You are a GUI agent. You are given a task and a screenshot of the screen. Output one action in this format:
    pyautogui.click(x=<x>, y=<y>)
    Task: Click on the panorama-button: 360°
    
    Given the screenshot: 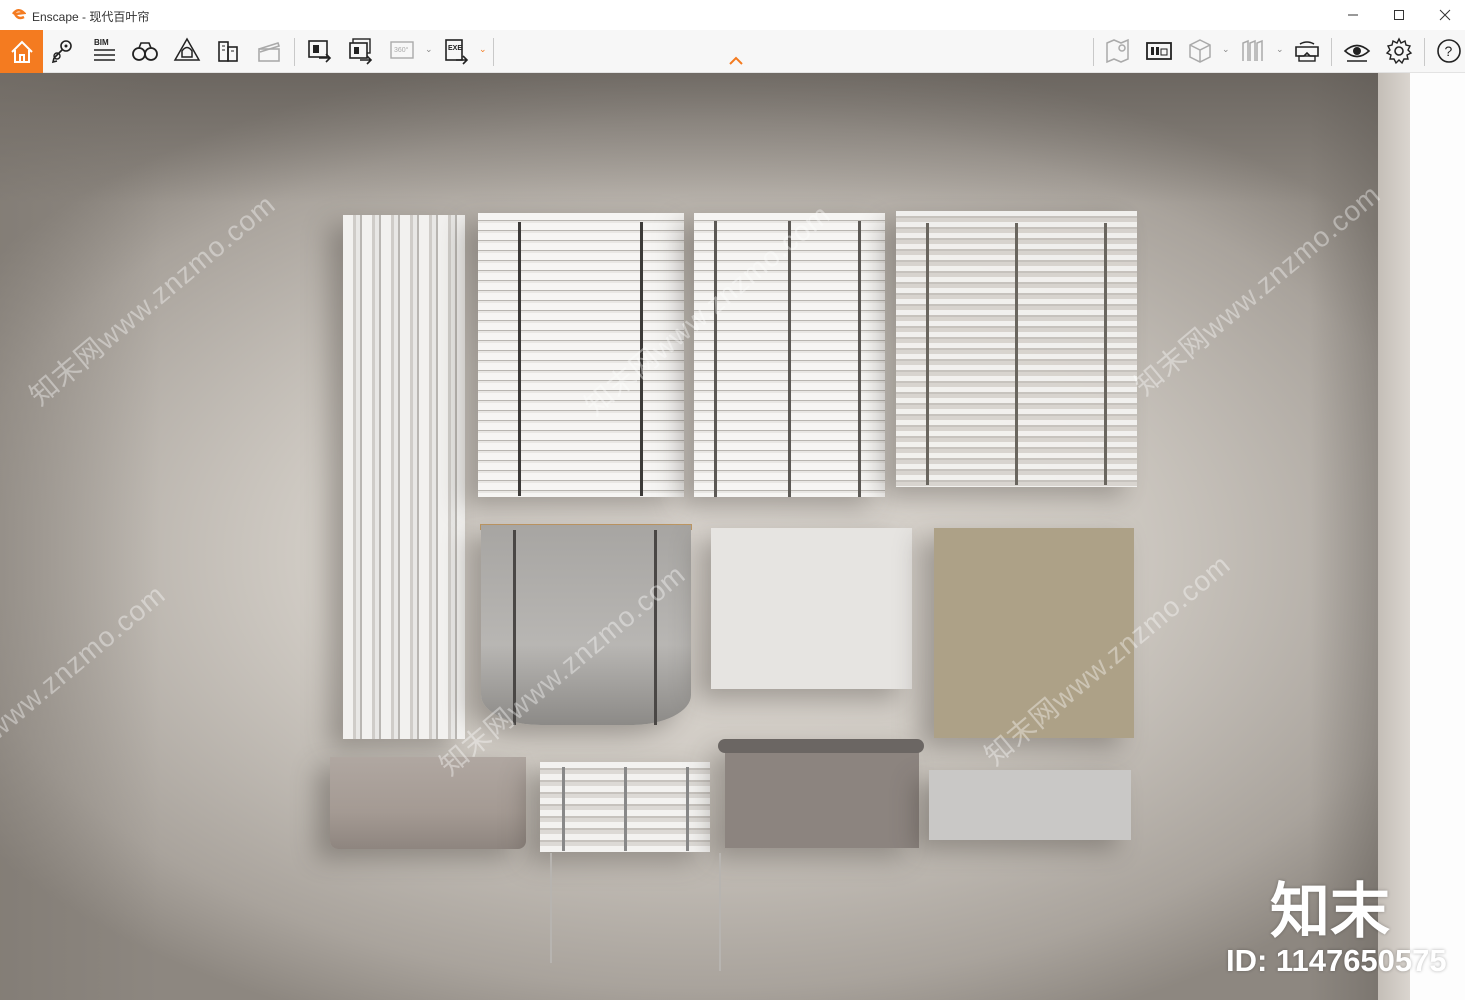 What is the action you would take?
    pyautogui.click(x=402, y=51)
    